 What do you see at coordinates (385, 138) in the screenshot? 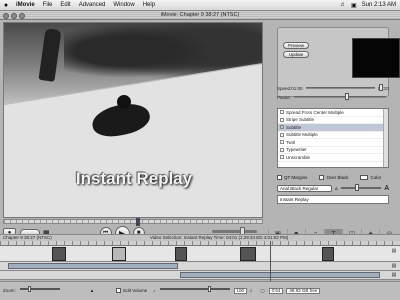
I see `titles-list-scrollbar` at bounding box center [385, 138].